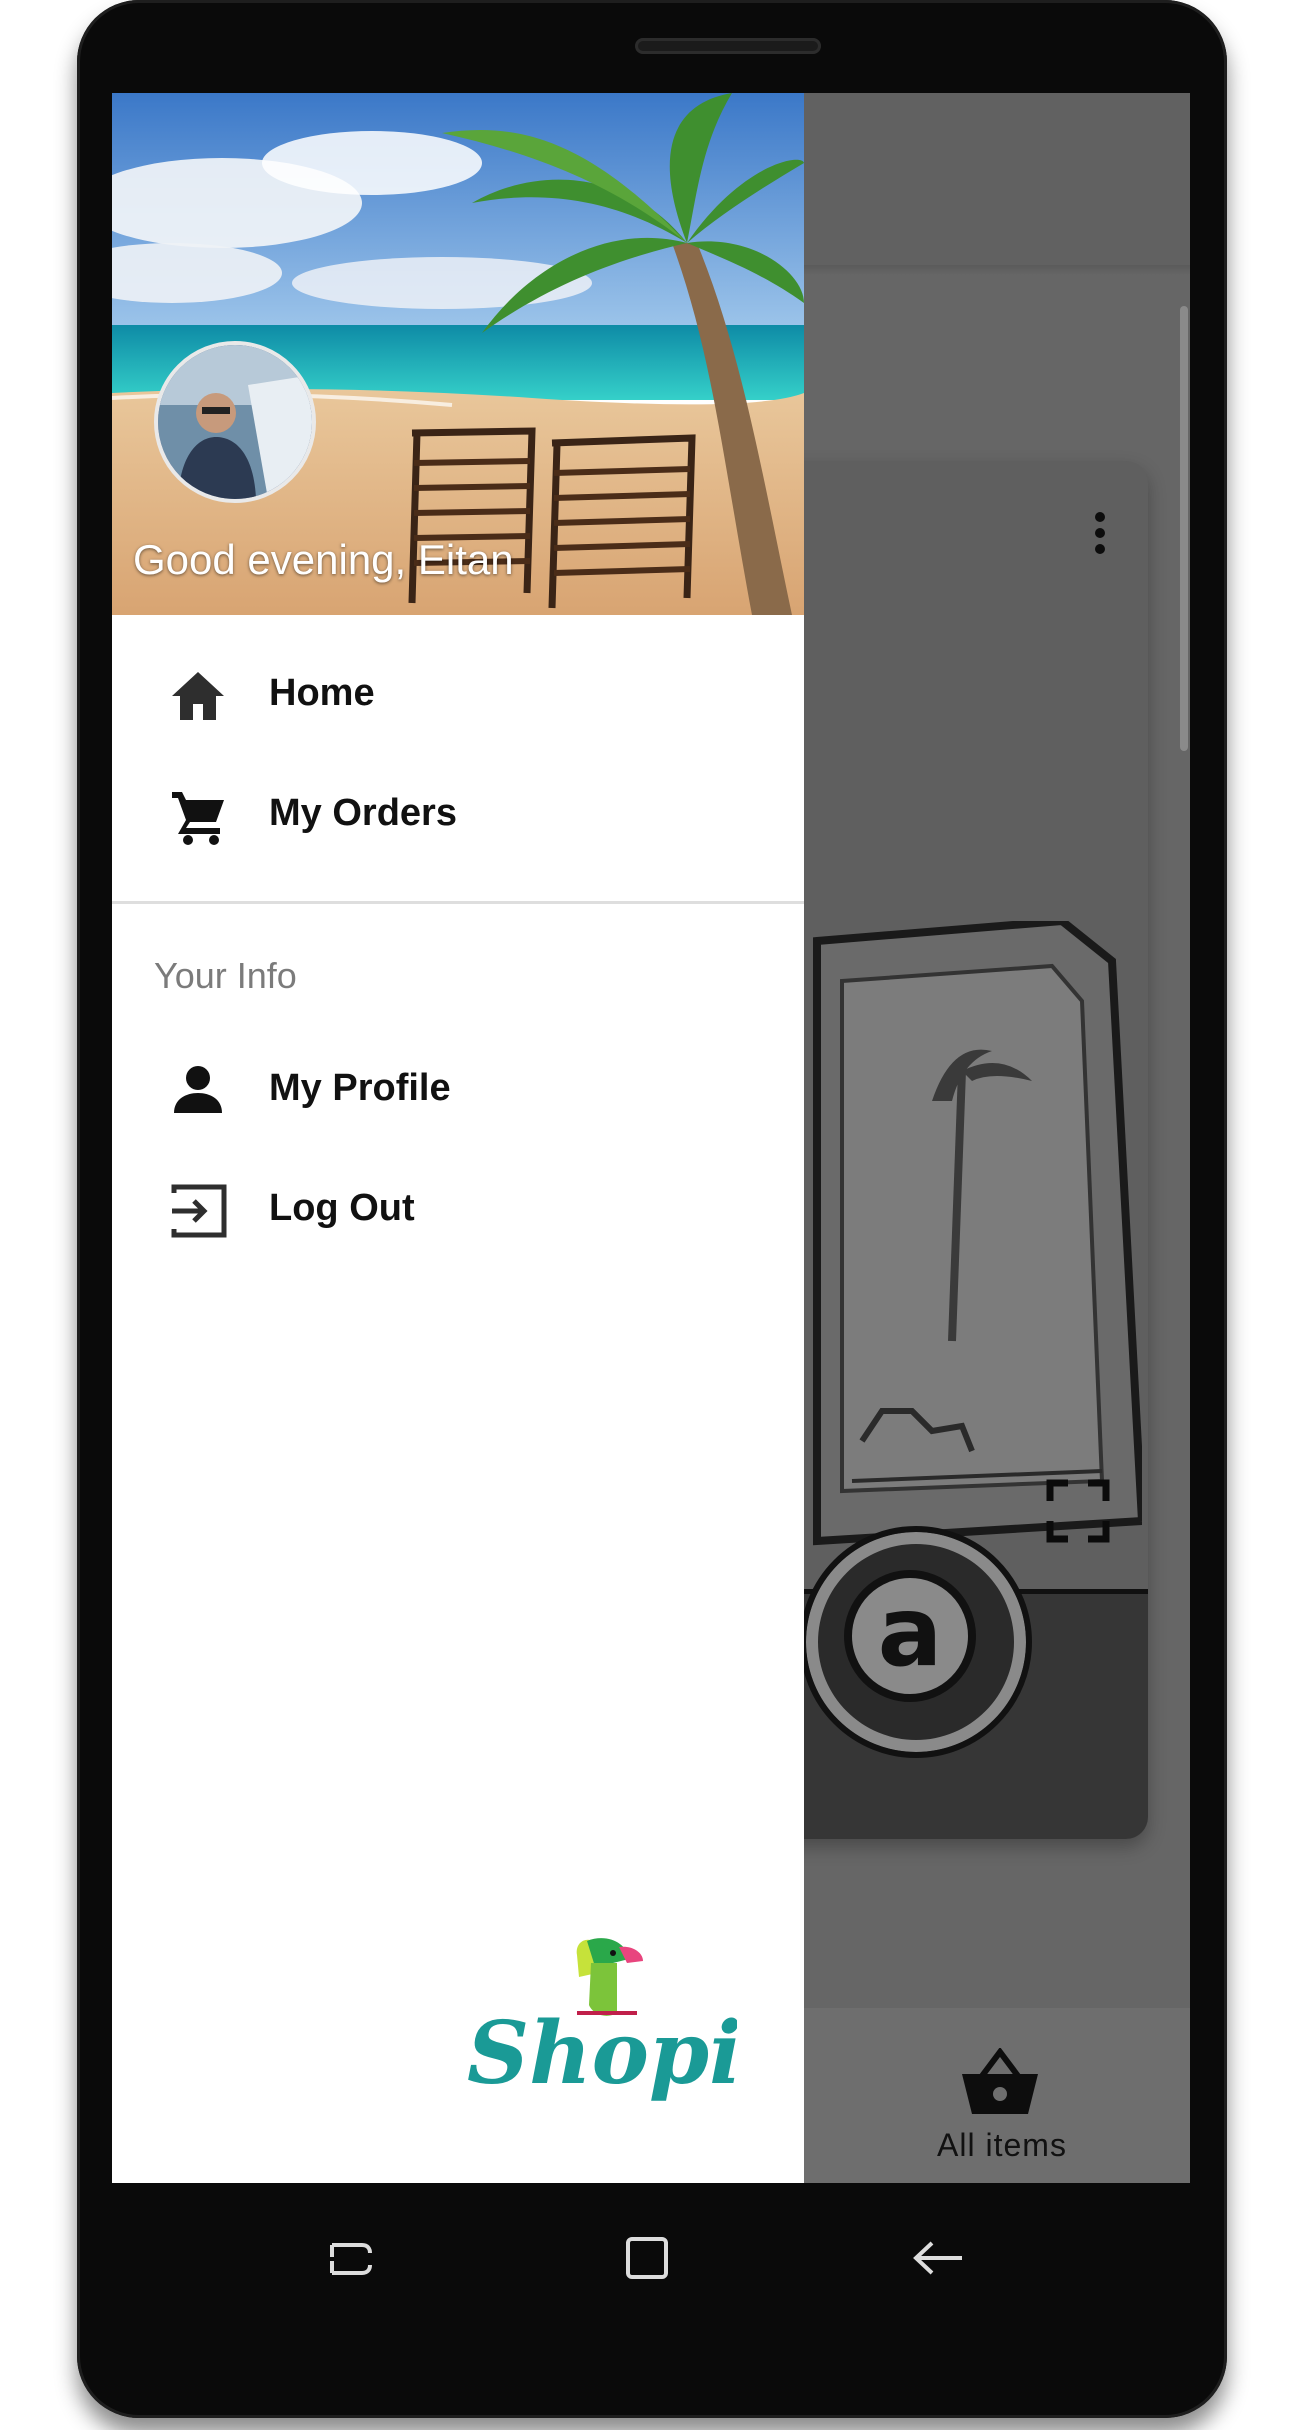 This screenshot has height=2430, width=1305. What do you see at coordinates (199, 1211) in the screenshot?
I see `logout-icon` at bounding box center [199, 1211].